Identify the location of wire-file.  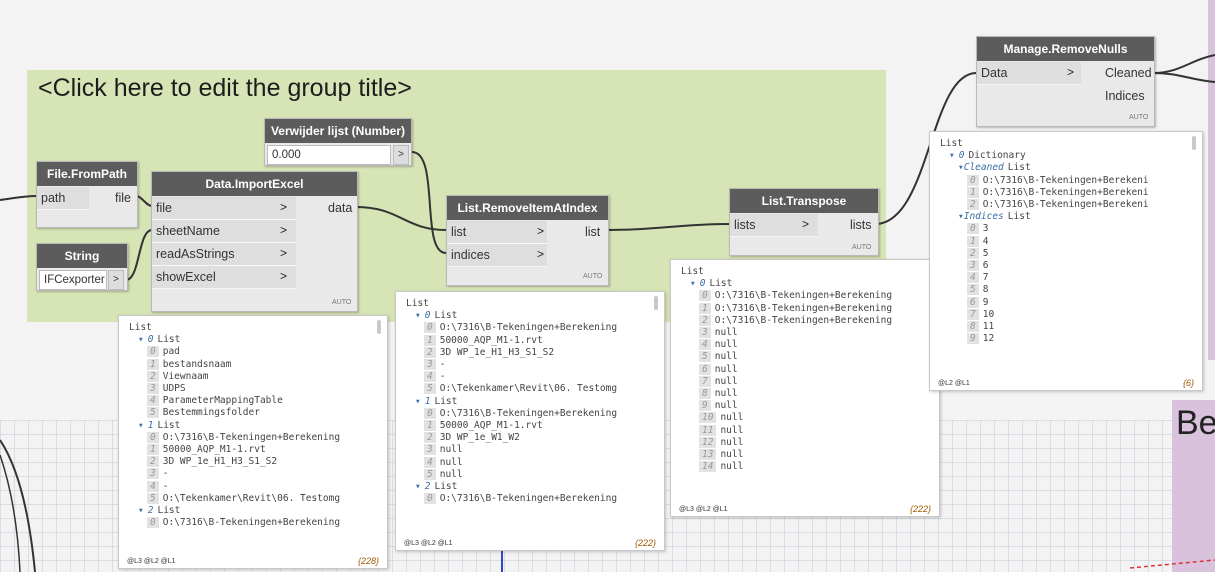
(144, 201).